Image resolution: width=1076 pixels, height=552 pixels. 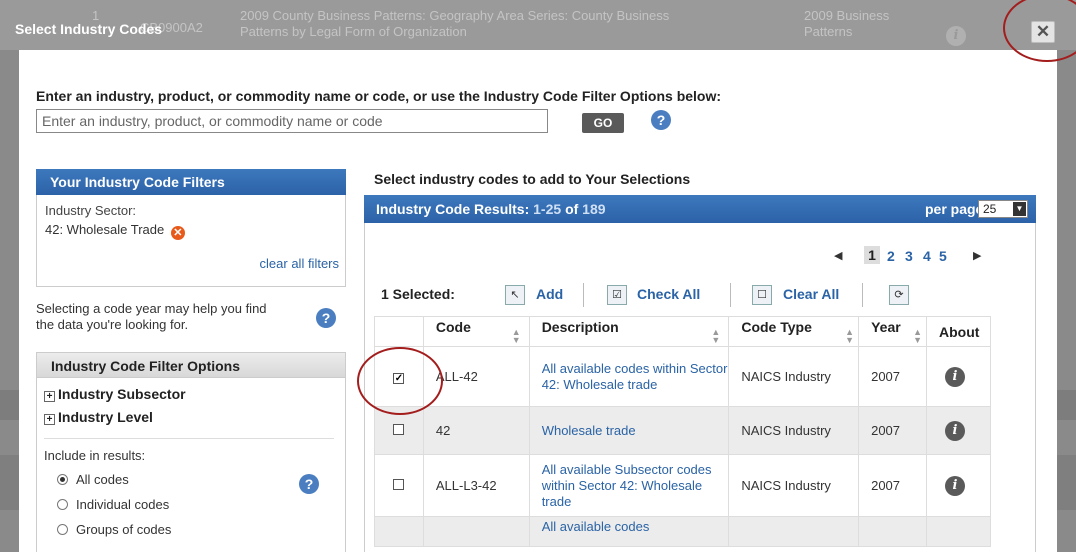 I want to click on sector-value: 42: Wholesale Trade ✕, so click(x=115, y=231).